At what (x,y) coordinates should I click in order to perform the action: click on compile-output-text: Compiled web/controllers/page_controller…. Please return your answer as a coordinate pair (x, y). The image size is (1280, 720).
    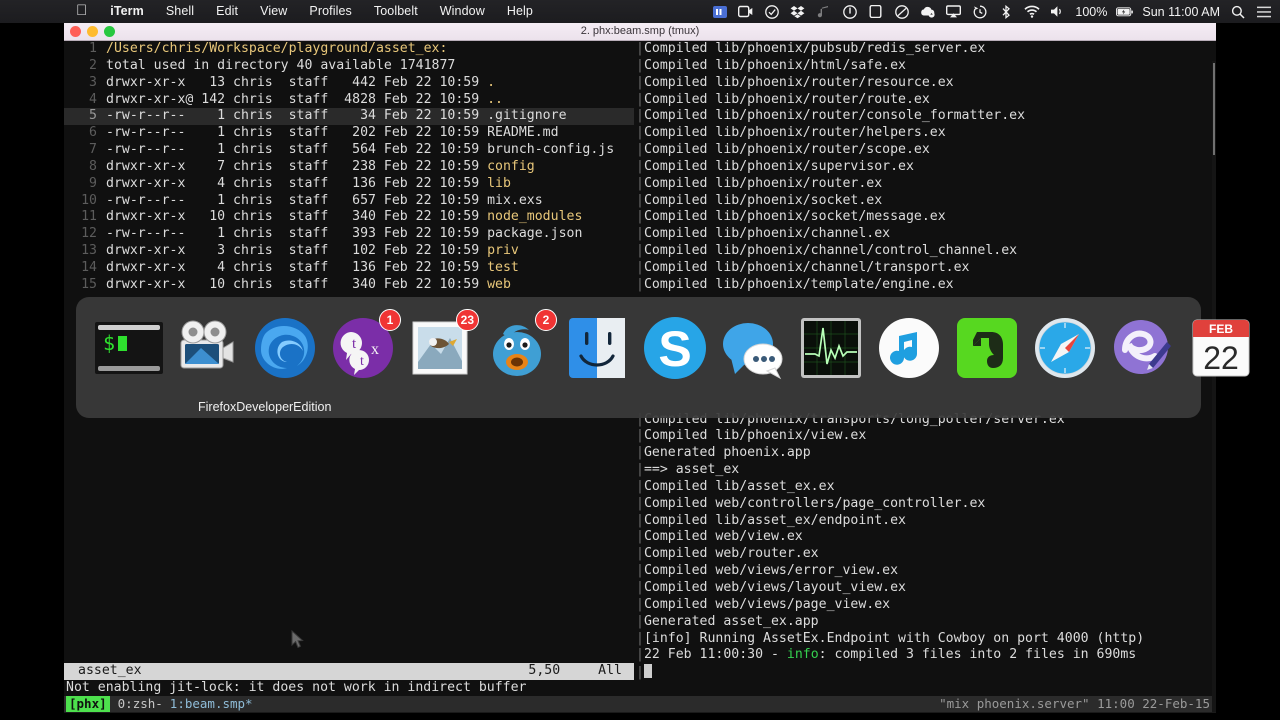
    Looking at the image, I should click on (814, 503).